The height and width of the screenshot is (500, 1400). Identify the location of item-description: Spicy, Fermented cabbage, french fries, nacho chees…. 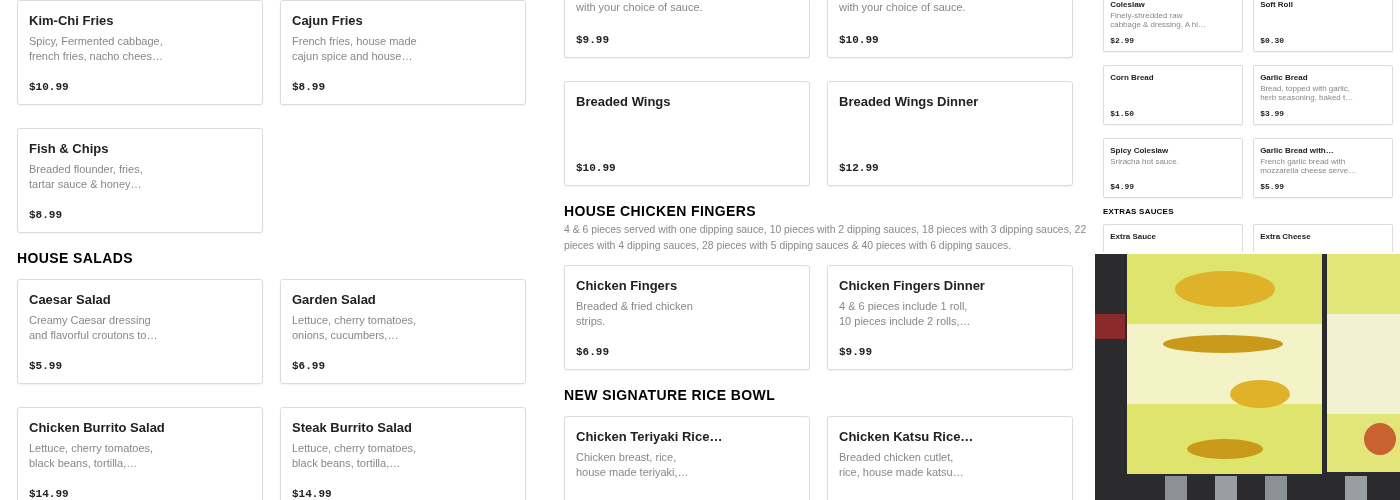
(96, 49).